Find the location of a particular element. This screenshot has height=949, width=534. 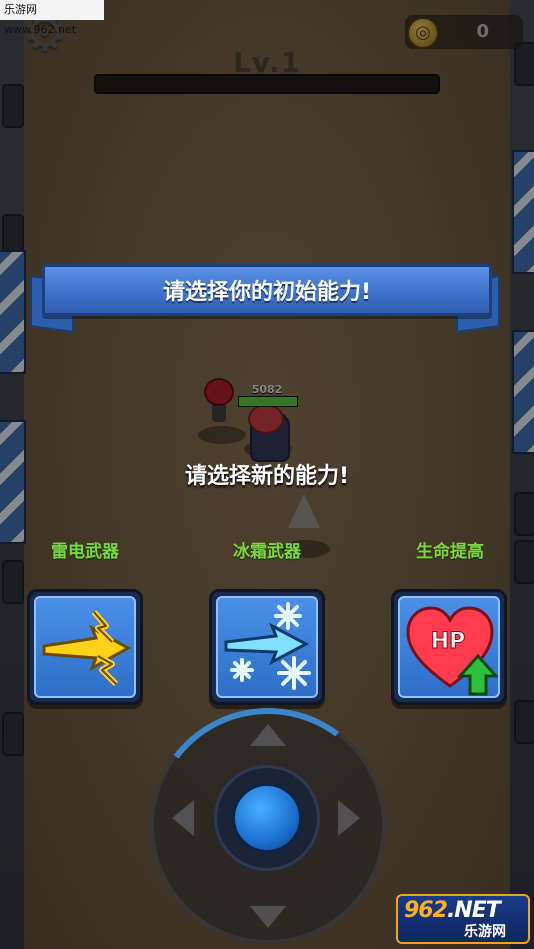

logo-main-text: 962.NET is located at coordinates (452, 910).